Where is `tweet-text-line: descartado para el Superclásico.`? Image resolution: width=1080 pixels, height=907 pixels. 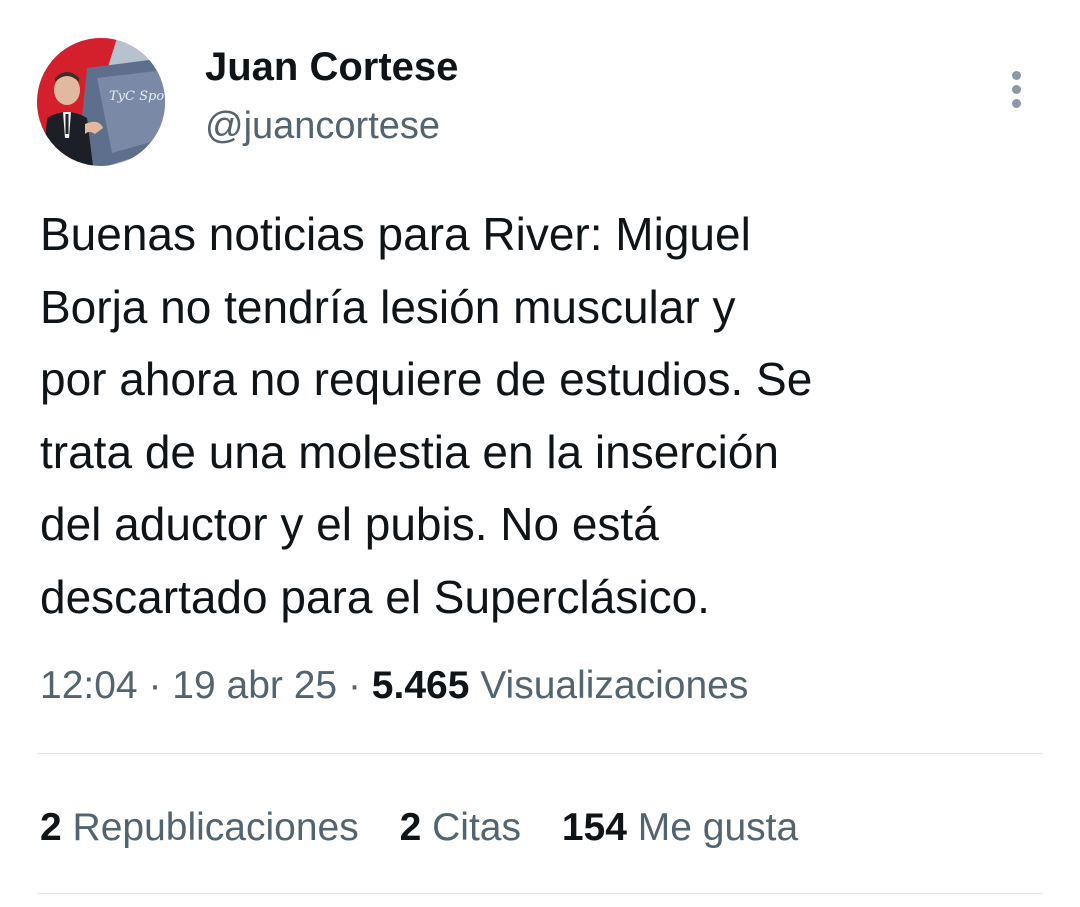 tweet-text-line: descartado para el Superclásico. is located at coordinates (375, 596).